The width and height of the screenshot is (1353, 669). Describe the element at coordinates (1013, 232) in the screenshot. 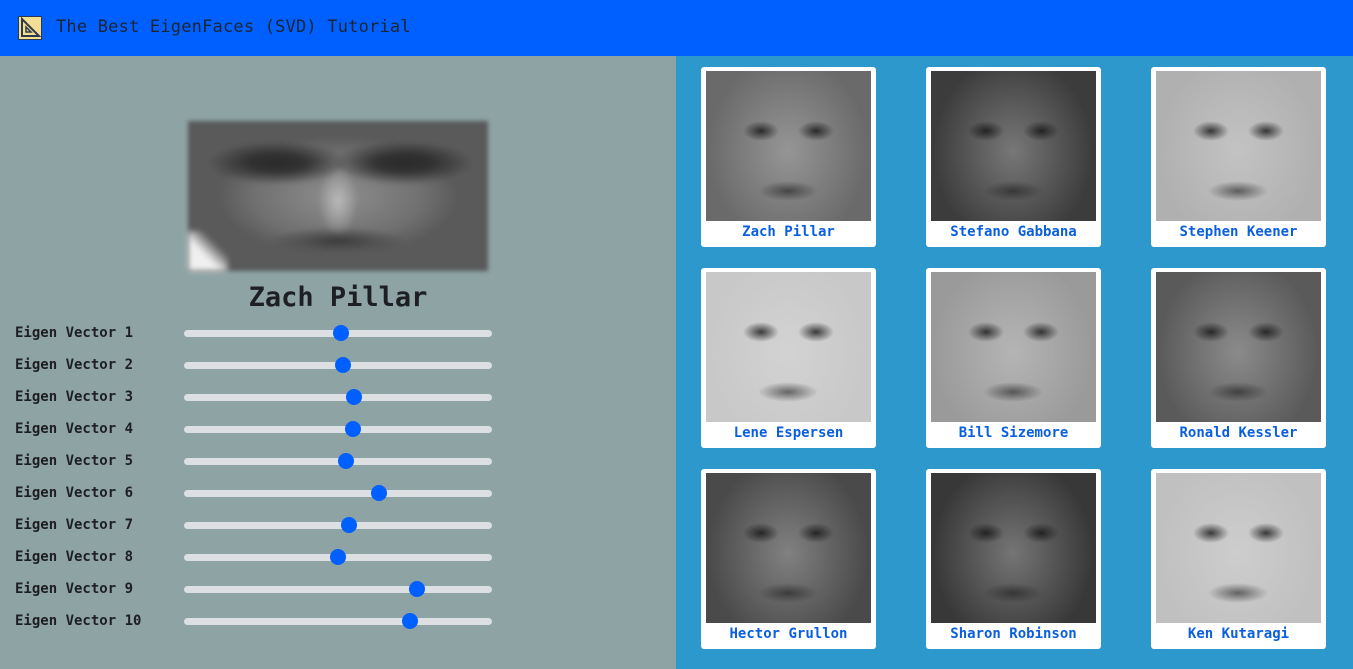

I see `face-card-name: Stefano Gabbana` at that location.